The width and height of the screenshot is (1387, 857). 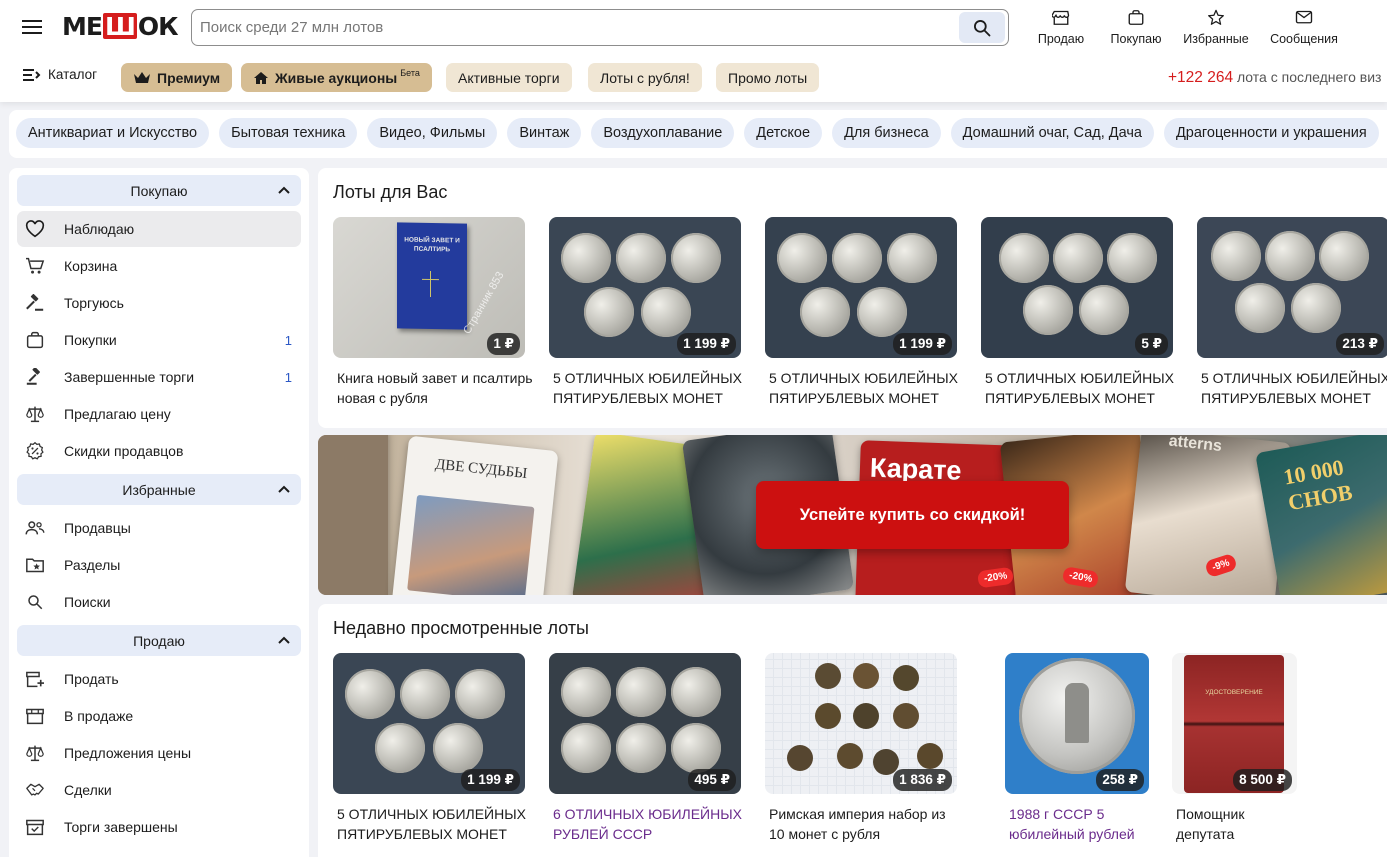 I want to click on from-ruble-pill: Лоты с рубля!, so click(x=645, y=77).